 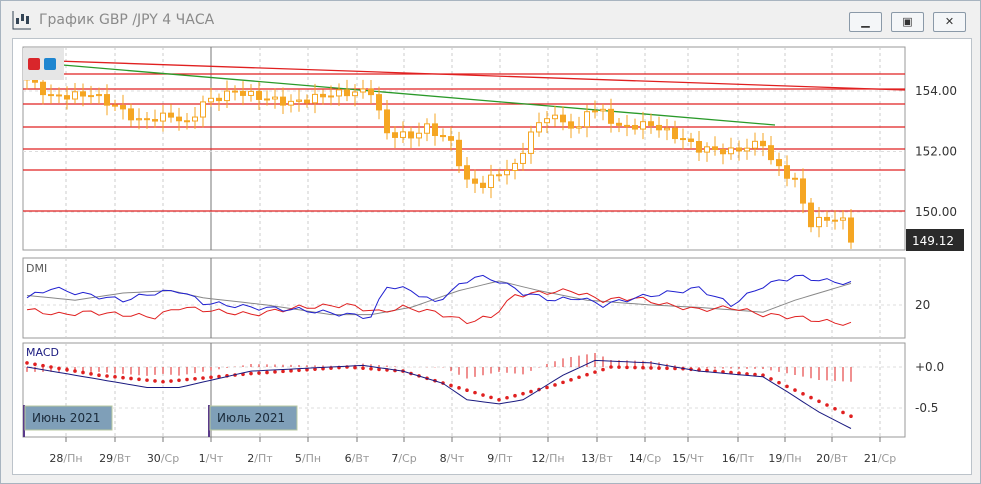 I want to click on adx-line, so click(x=439, y=298).